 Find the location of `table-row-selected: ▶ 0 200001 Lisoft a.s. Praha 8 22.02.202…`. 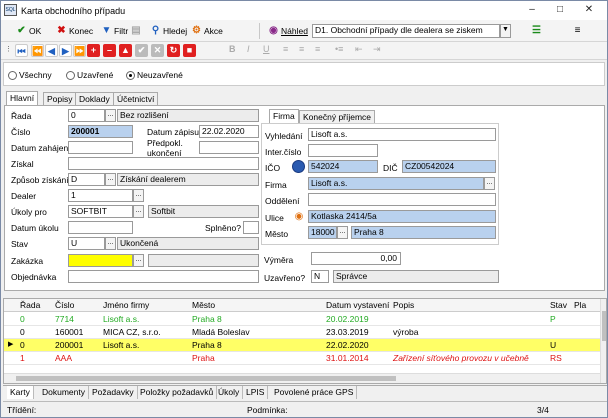

table-row-selected: ▶ 0 200001 Lisoft a.s. Praha 8 22.02.202… is located at coordinates (302, 345).